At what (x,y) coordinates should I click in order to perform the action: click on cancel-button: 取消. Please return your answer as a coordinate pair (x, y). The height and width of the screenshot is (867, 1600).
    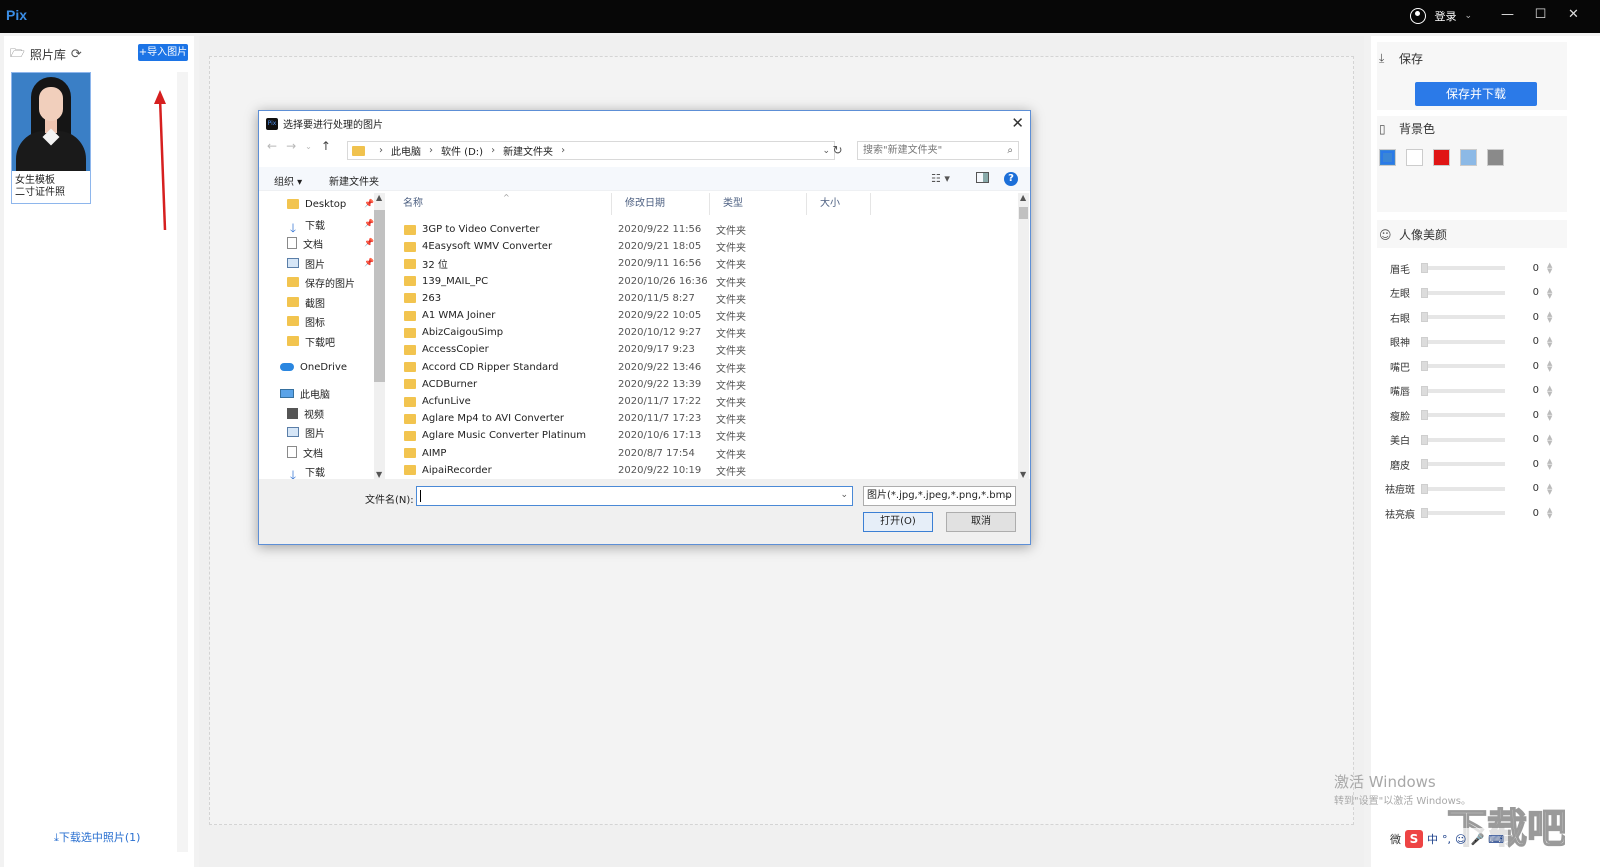
    Looking at the image, I should click on (981, 522).